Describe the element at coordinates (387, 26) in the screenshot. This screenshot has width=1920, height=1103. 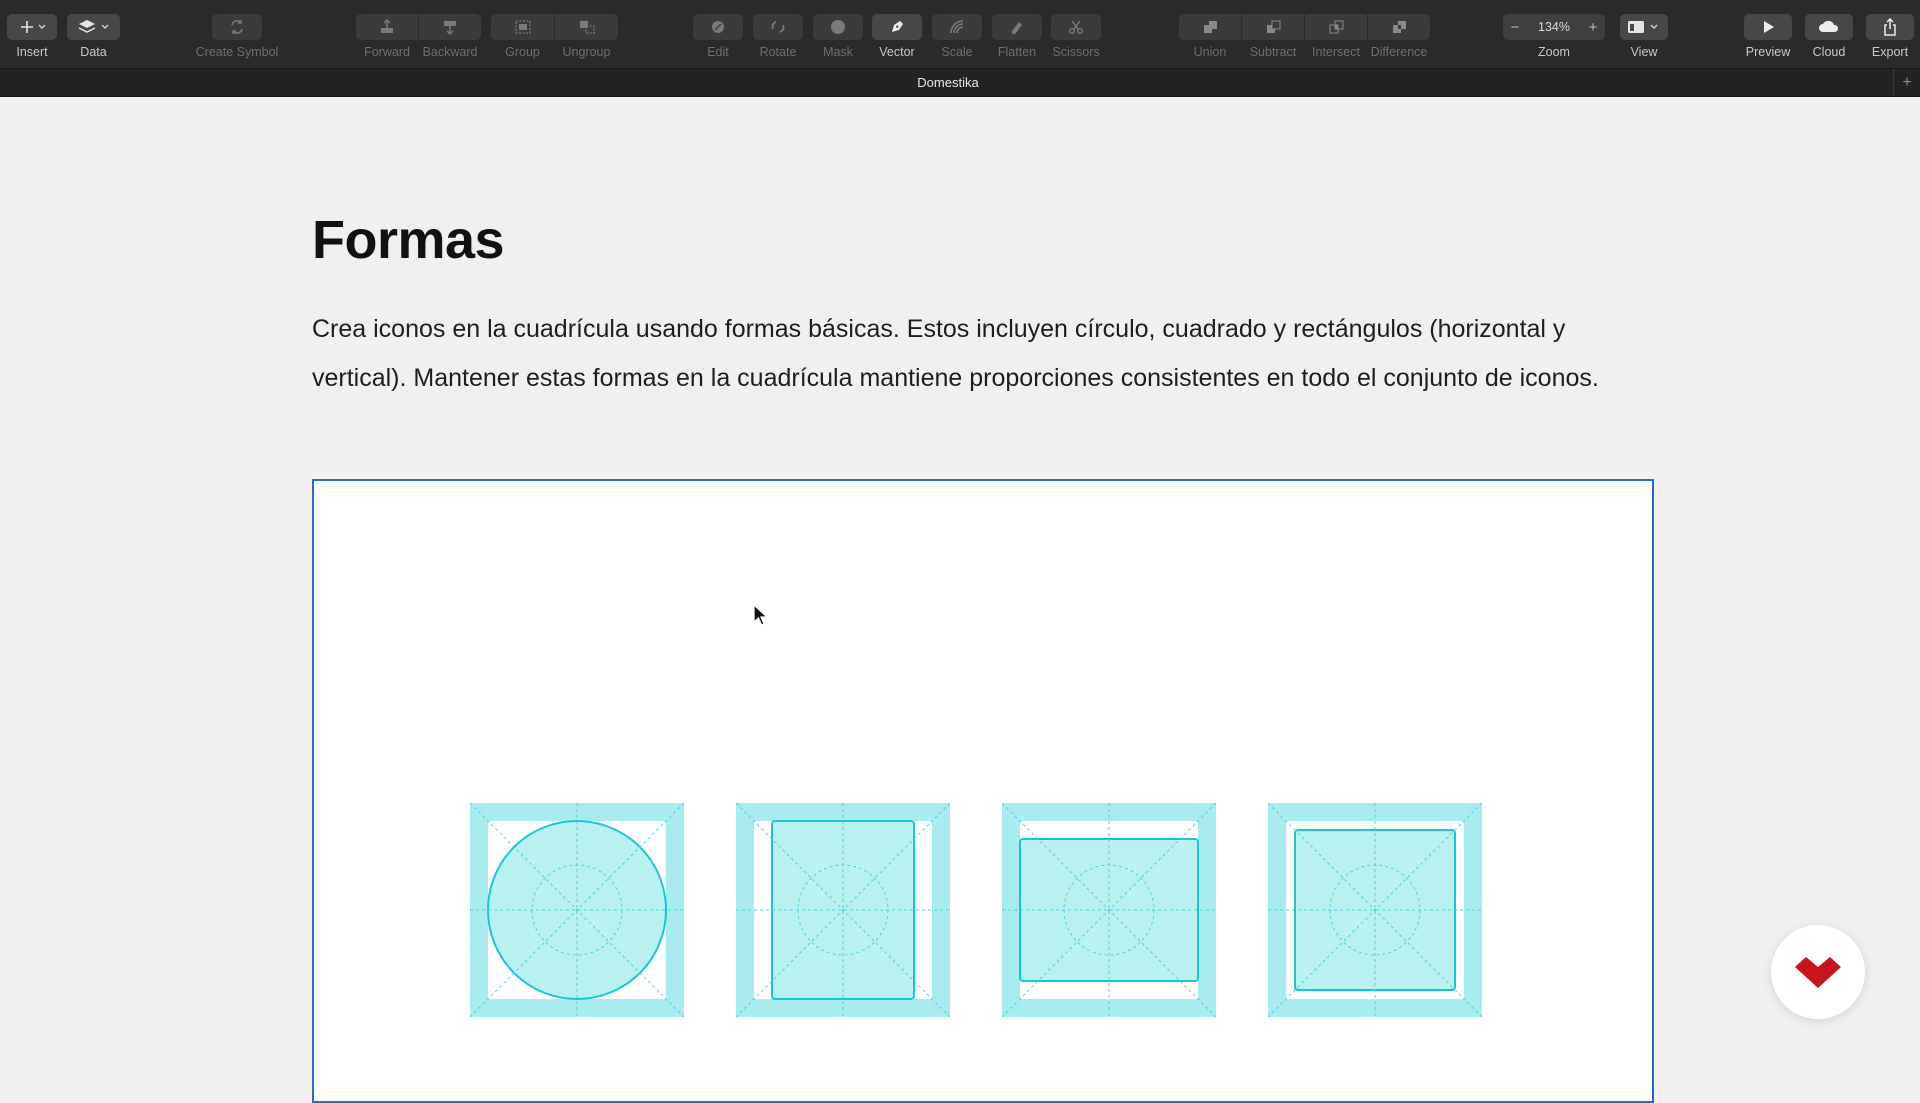
I see `forward-icon` at that location.